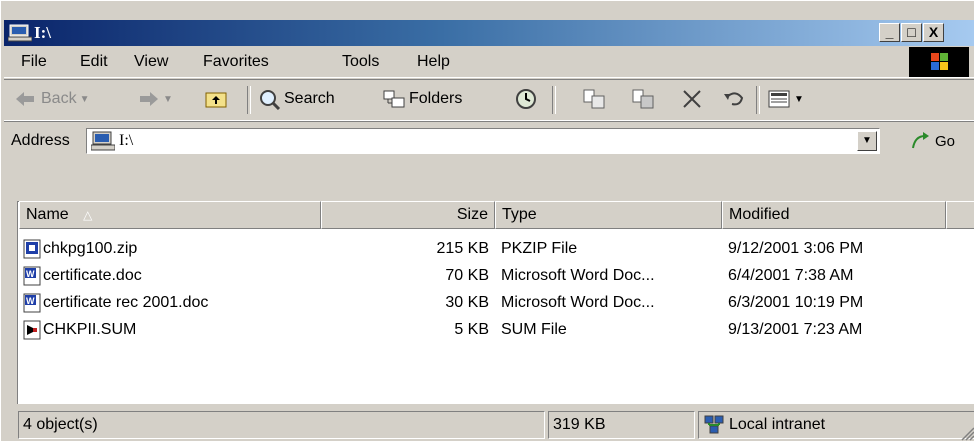 The image size is (974, 442). I want to click on go-arrow-icon, so click(920, 140).